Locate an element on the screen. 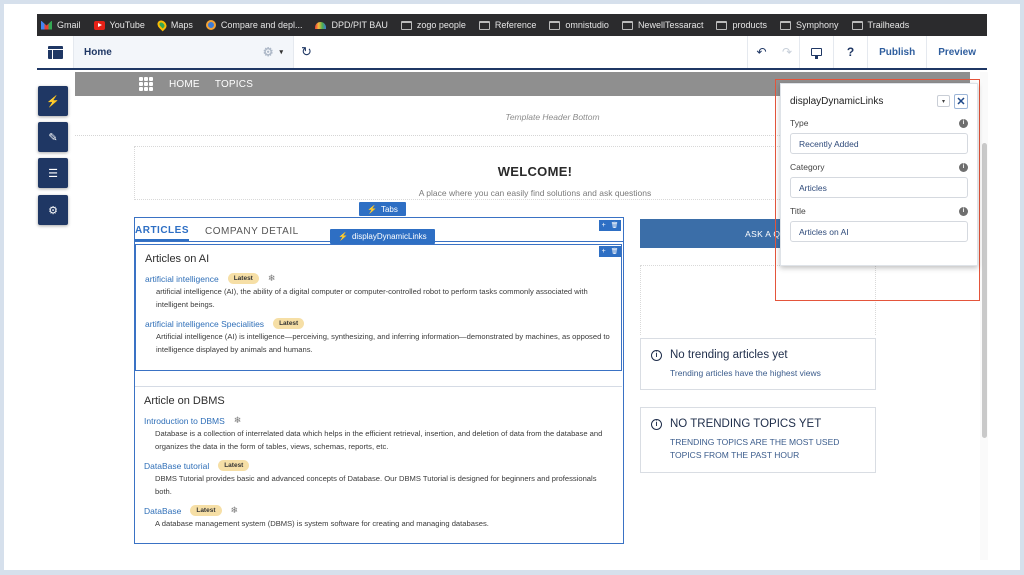 This screenshot has width=1024, height=575. article-link: artificial intelligence Specialities is located at coordinates (204, 324).